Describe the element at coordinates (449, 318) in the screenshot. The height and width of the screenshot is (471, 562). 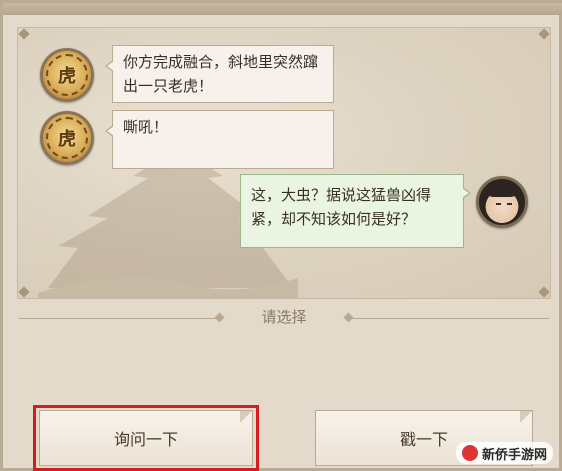
I see `divider-right` at that location.